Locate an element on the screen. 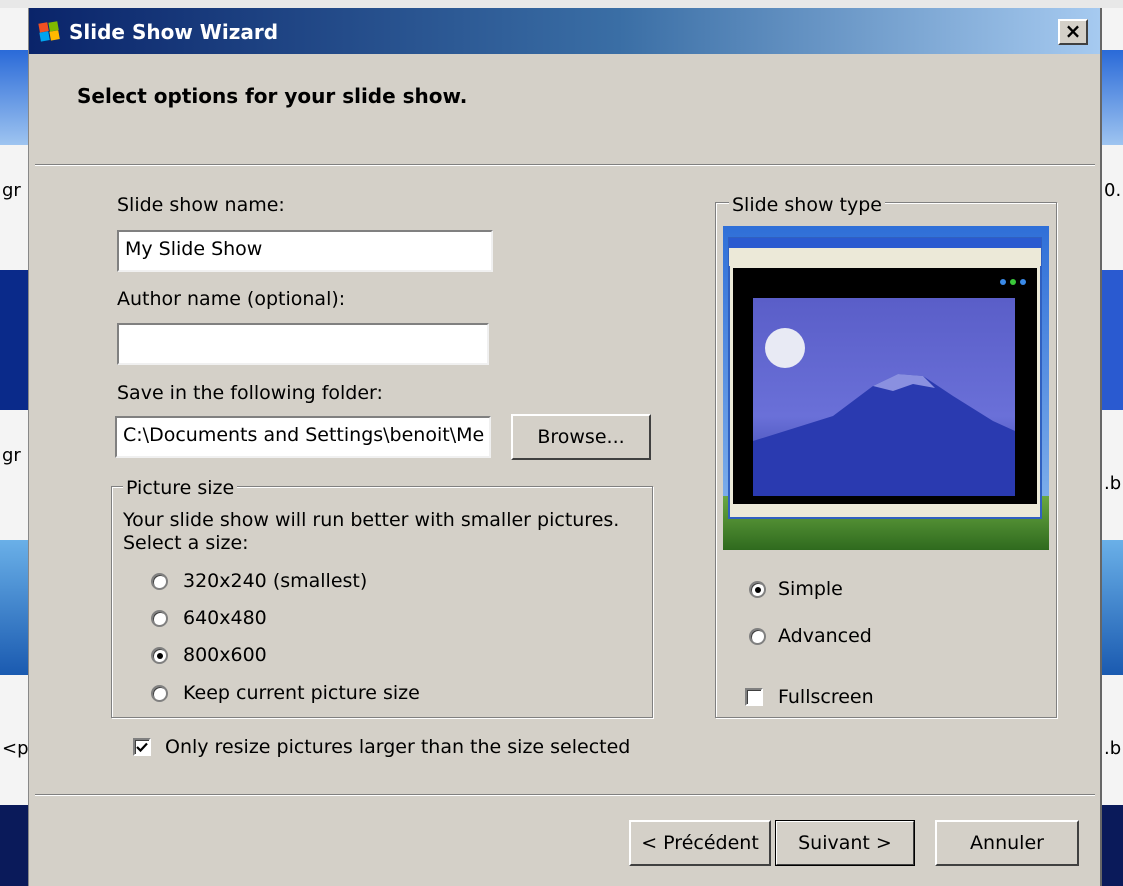 This screenshot has width=1123, height=886. size-800x600-radio is located at coordinates (159, 655).